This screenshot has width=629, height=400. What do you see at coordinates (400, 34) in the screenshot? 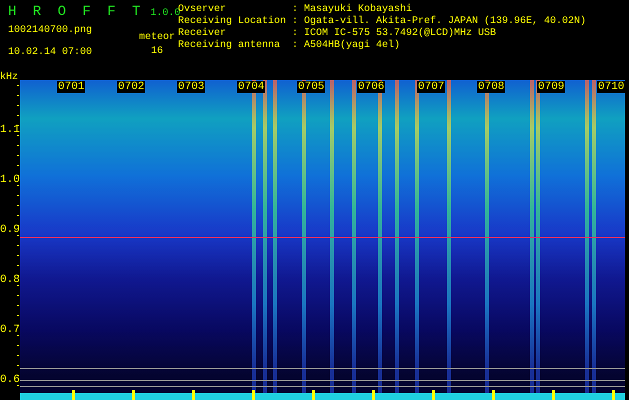
I see `info-value: ICOM IC-575 53.7492(@LCD)MHz USB` at bounding box center [400, 34].